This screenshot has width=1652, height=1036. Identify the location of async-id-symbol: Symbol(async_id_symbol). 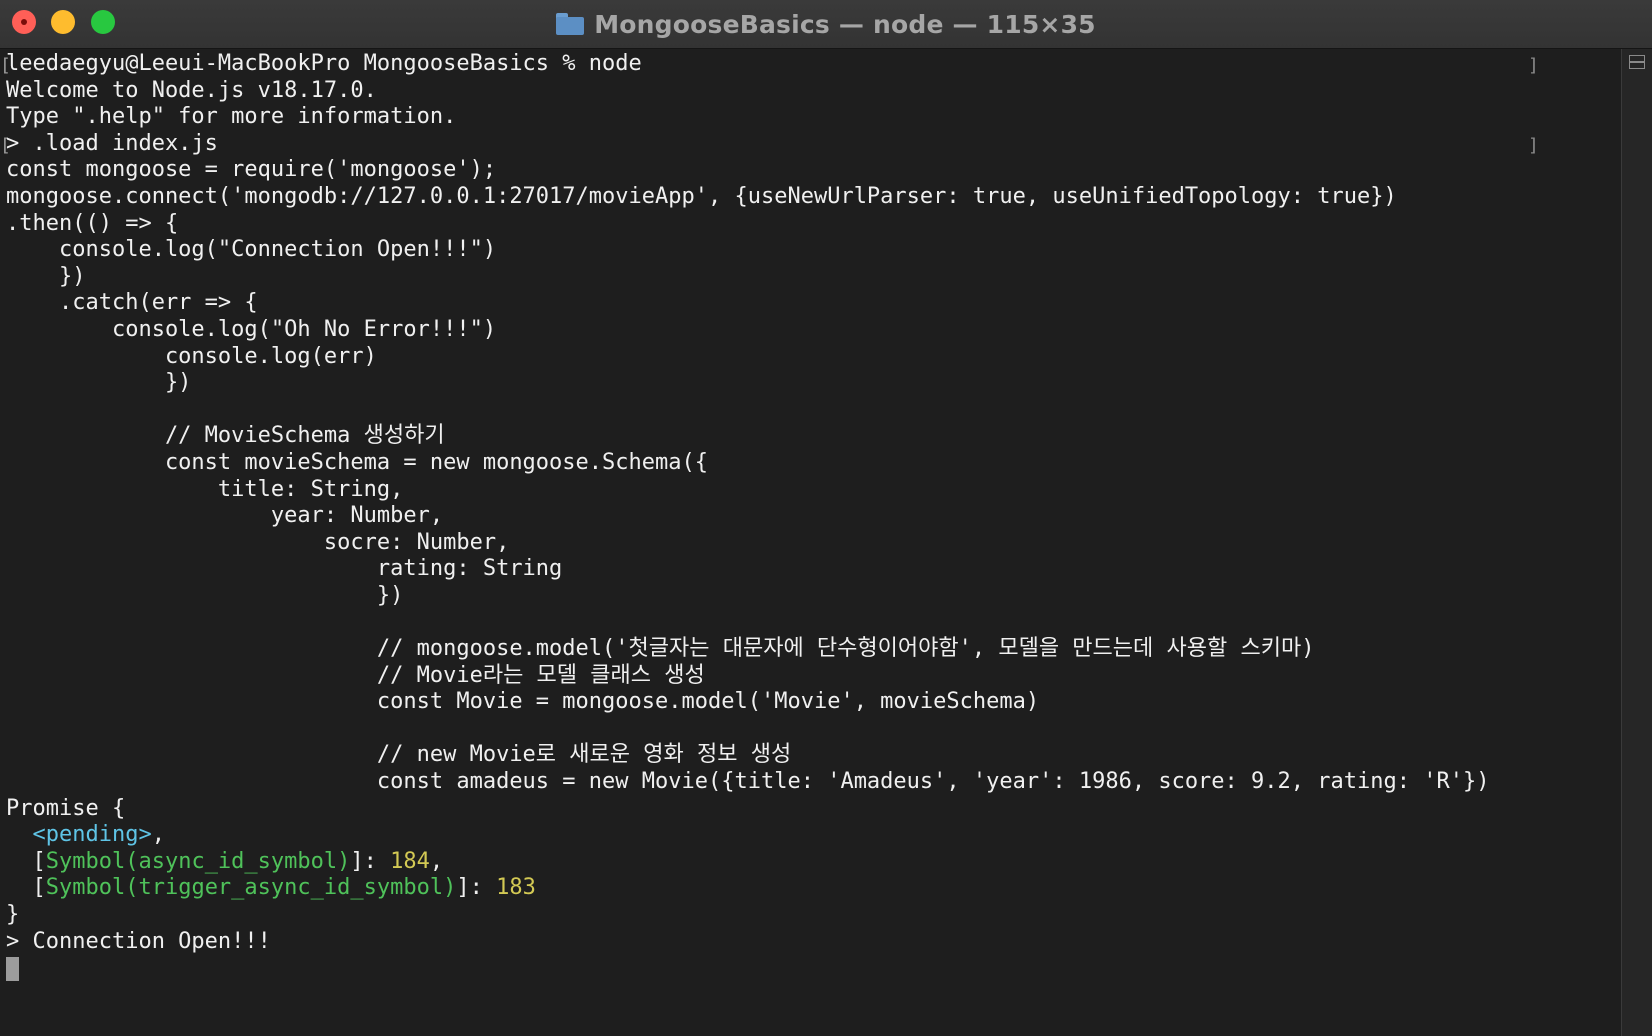
(198, 861).